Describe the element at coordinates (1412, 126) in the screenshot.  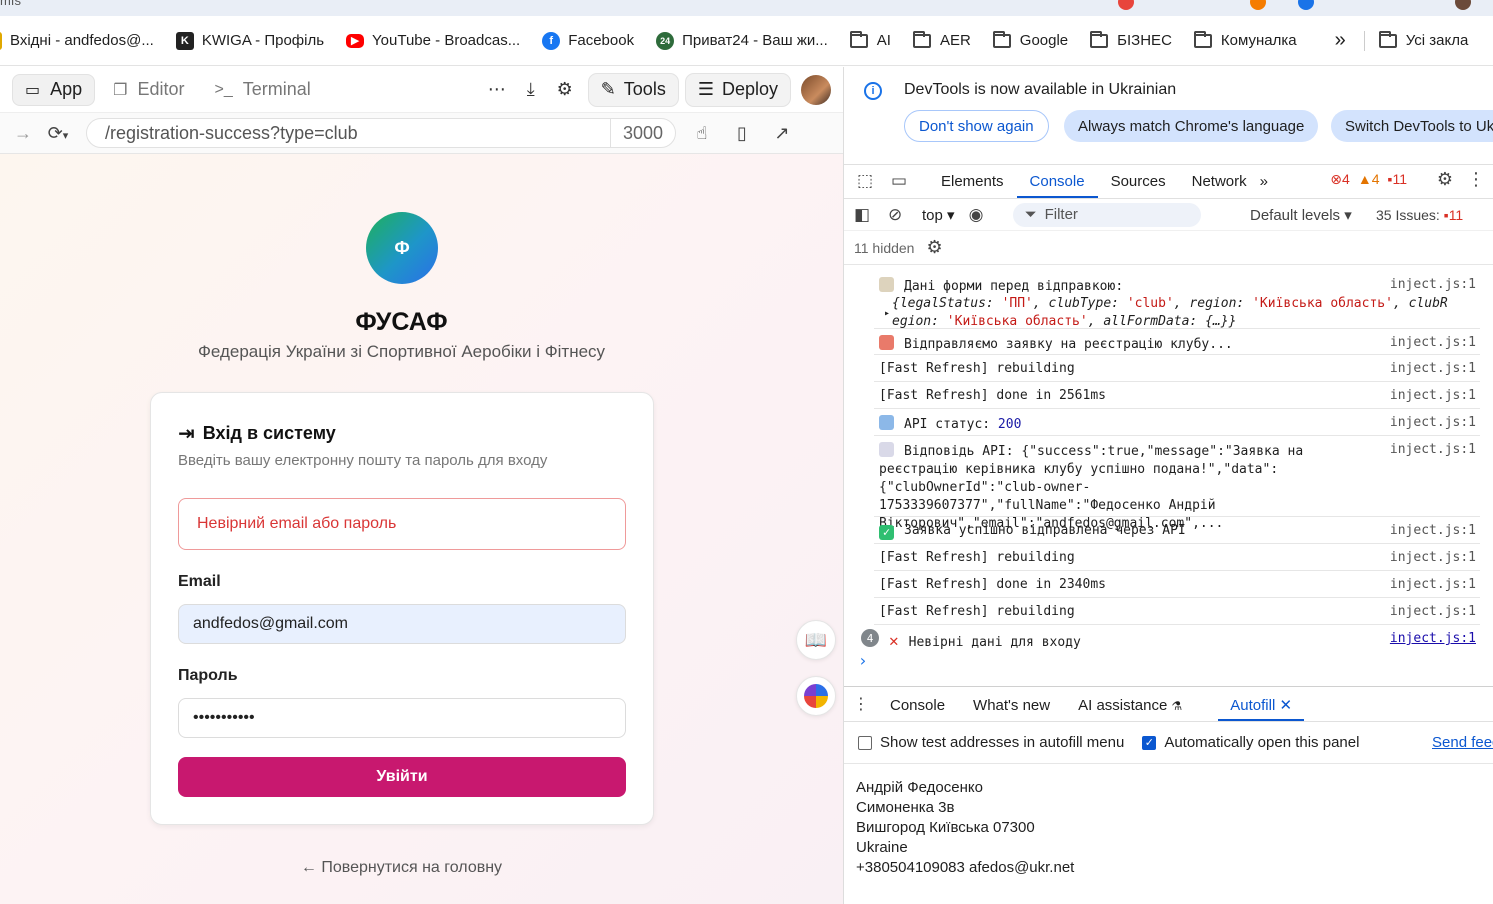
I see `switch-language-button: Switch DevTools to Uk` at that location.